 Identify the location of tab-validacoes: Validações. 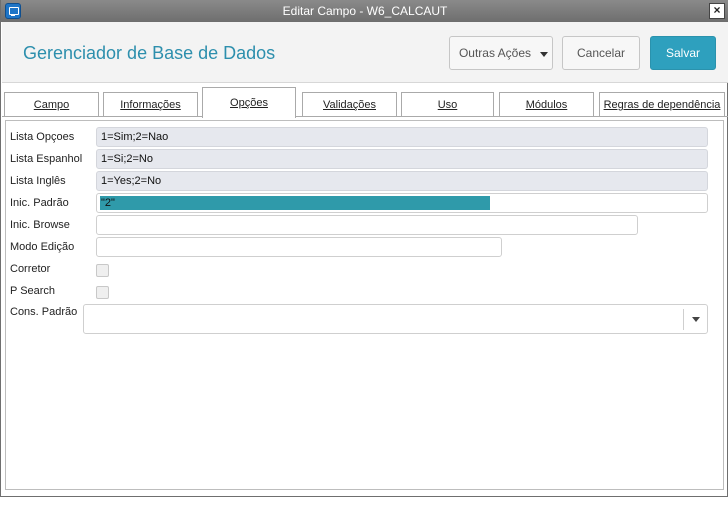
(349, 104).